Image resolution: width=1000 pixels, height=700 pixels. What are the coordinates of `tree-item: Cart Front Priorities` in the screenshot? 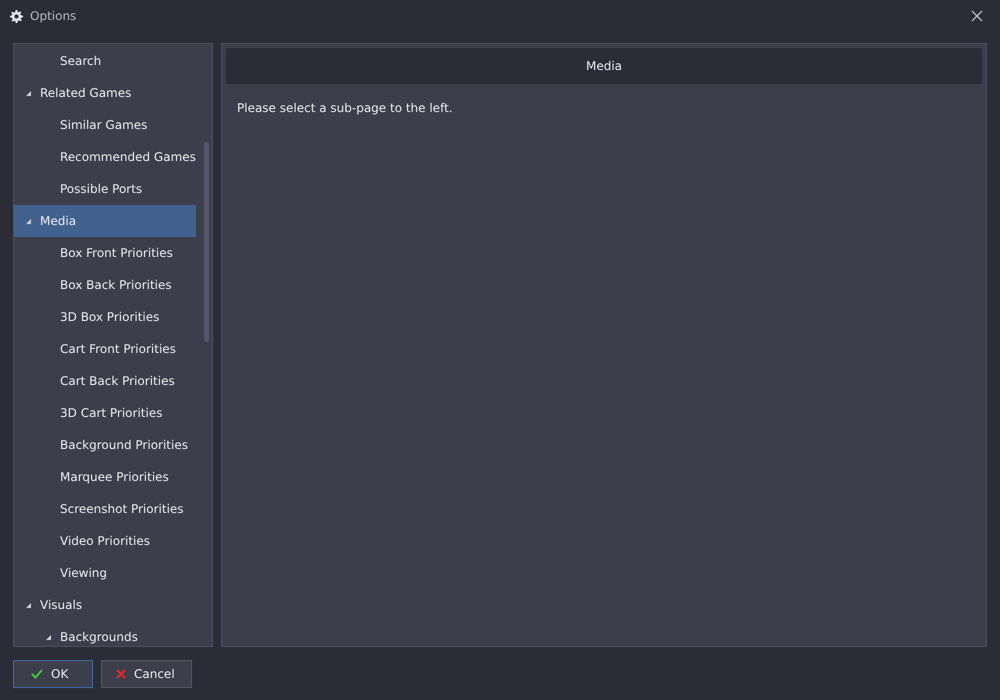 It's located at (105, 349).